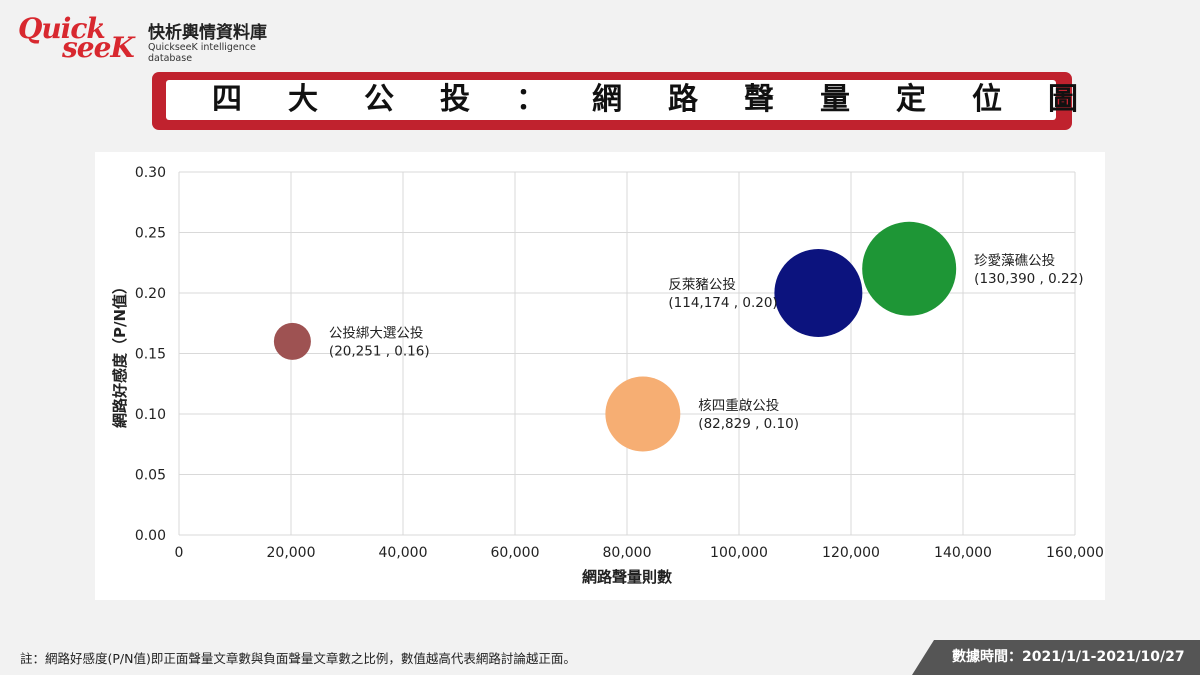 This screenshot has height=675, width=1200. Describe the element at coordinates (202, 53) in the screenshot. I see `logo-english-name: QuickseeK intelligence database` at that location.